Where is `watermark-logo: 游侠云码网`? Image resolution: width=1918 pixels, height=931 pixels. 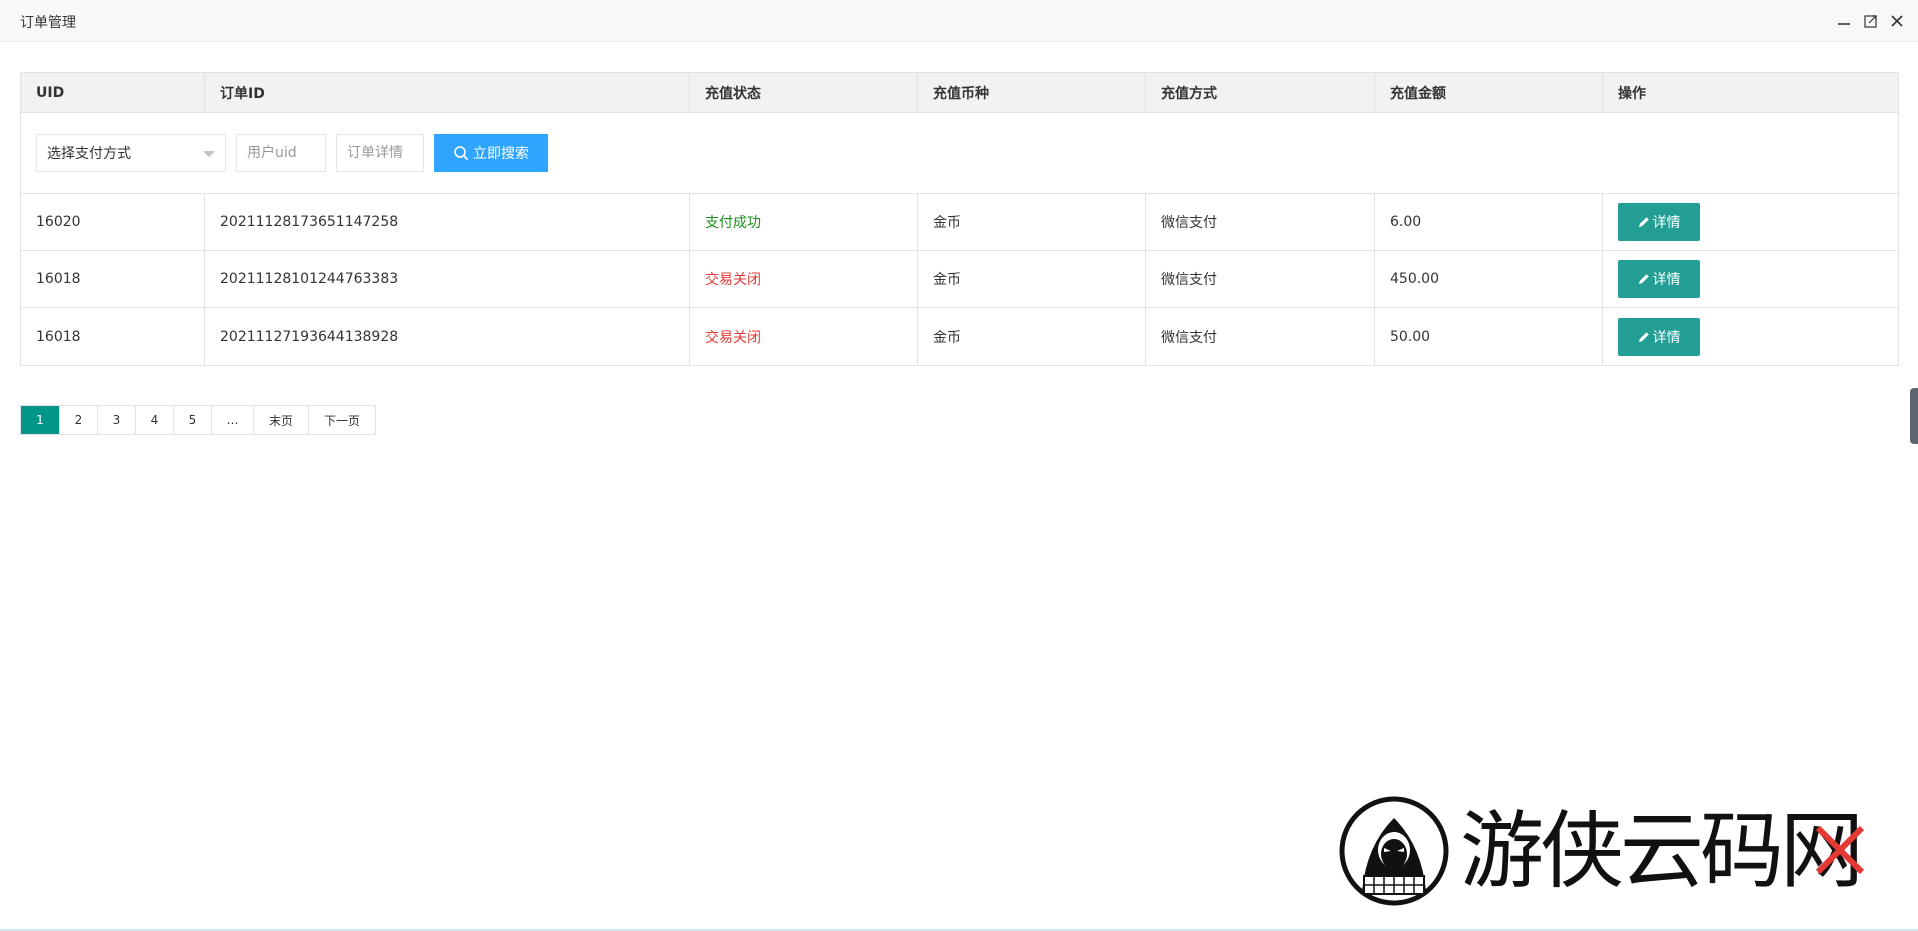 watermark-logo: 游侠云码网 is located at coordinates (1612, 851).